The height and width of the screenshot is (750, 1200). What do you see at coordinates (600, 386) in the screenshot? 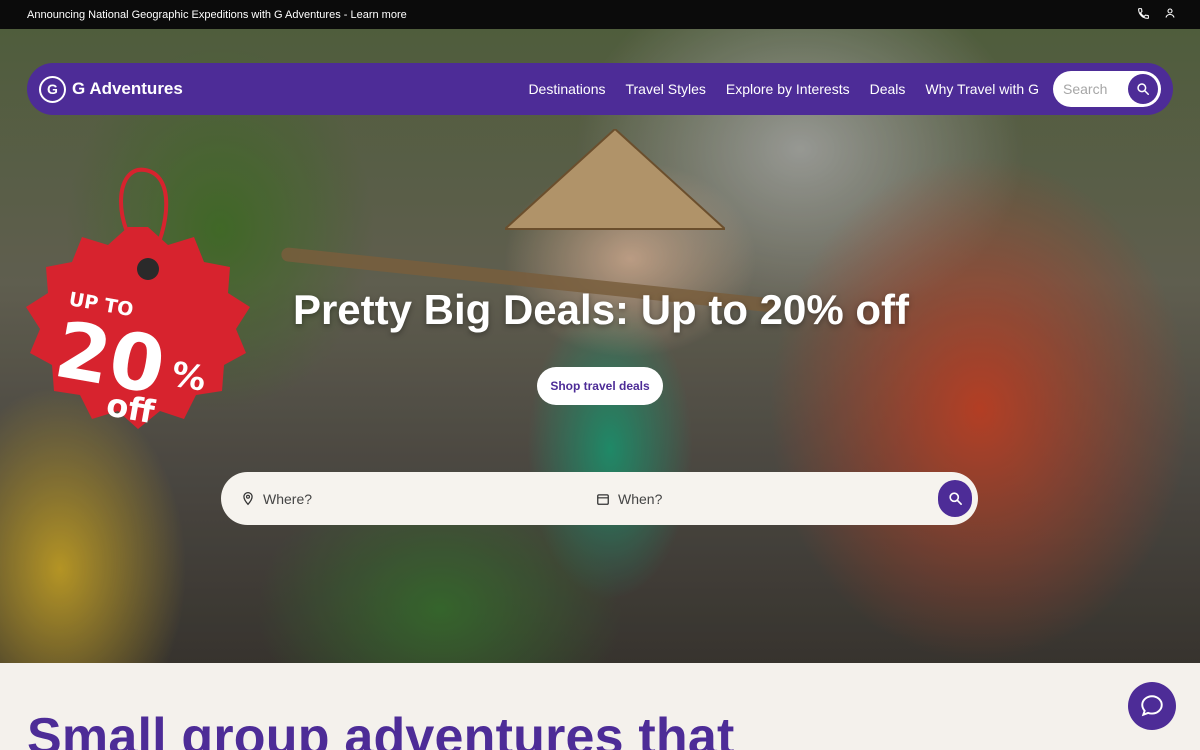
I see `shop-travel-deals-button: Shop travel deals` at bounding box center [600, 386].